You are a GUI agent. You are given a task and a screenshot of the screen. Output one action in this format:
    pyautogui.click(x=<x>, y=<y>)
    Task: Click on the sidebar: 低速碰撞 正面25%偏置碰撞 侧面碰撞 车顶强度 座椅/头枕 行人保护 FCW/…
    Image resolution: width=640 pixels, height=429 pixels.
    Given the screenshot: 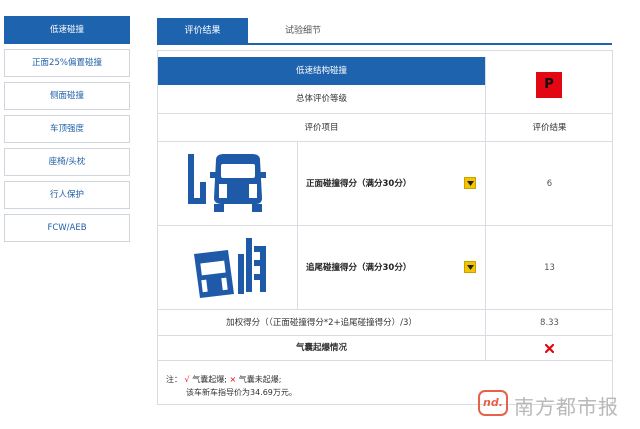 What is the action you would take?
    pyautogui.click(x=67, y=131)
    